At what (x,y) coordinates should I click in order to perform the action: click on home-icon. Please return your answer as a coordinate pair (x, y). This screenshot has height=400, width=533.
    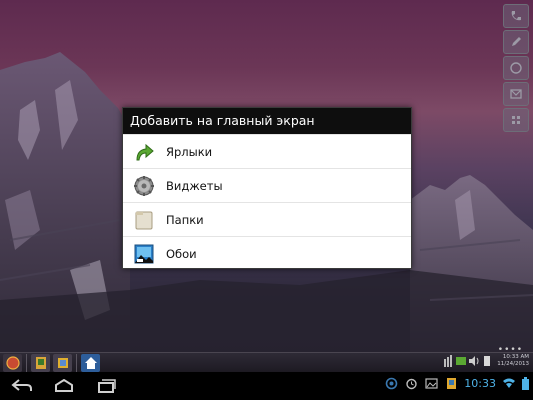
    Looking at the image, I should click on (90, 363).